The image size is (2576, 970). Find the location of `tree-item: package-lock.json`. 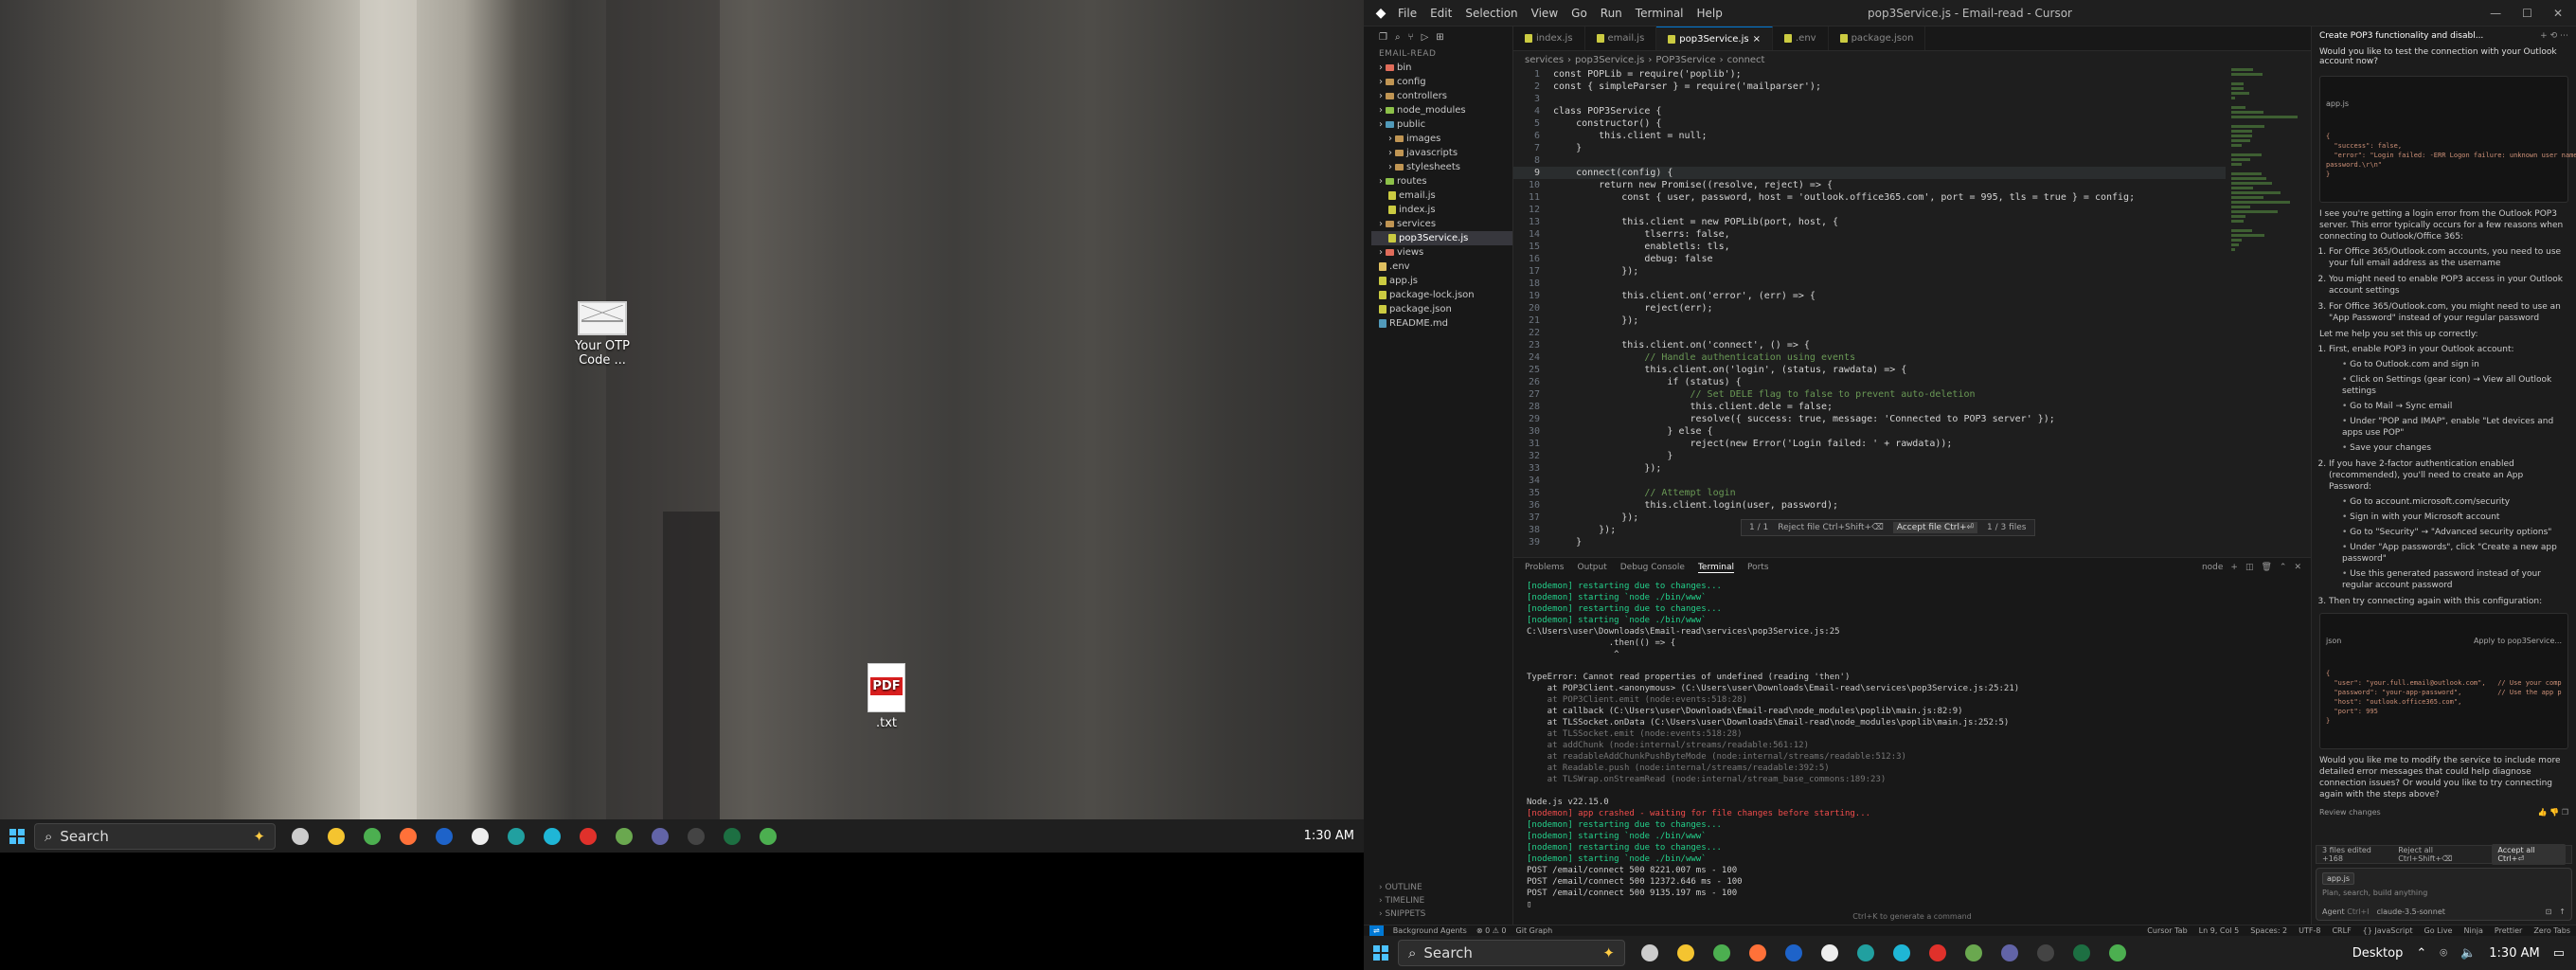

tree-item: package-lock.json is located at coordinates (1441, 295).